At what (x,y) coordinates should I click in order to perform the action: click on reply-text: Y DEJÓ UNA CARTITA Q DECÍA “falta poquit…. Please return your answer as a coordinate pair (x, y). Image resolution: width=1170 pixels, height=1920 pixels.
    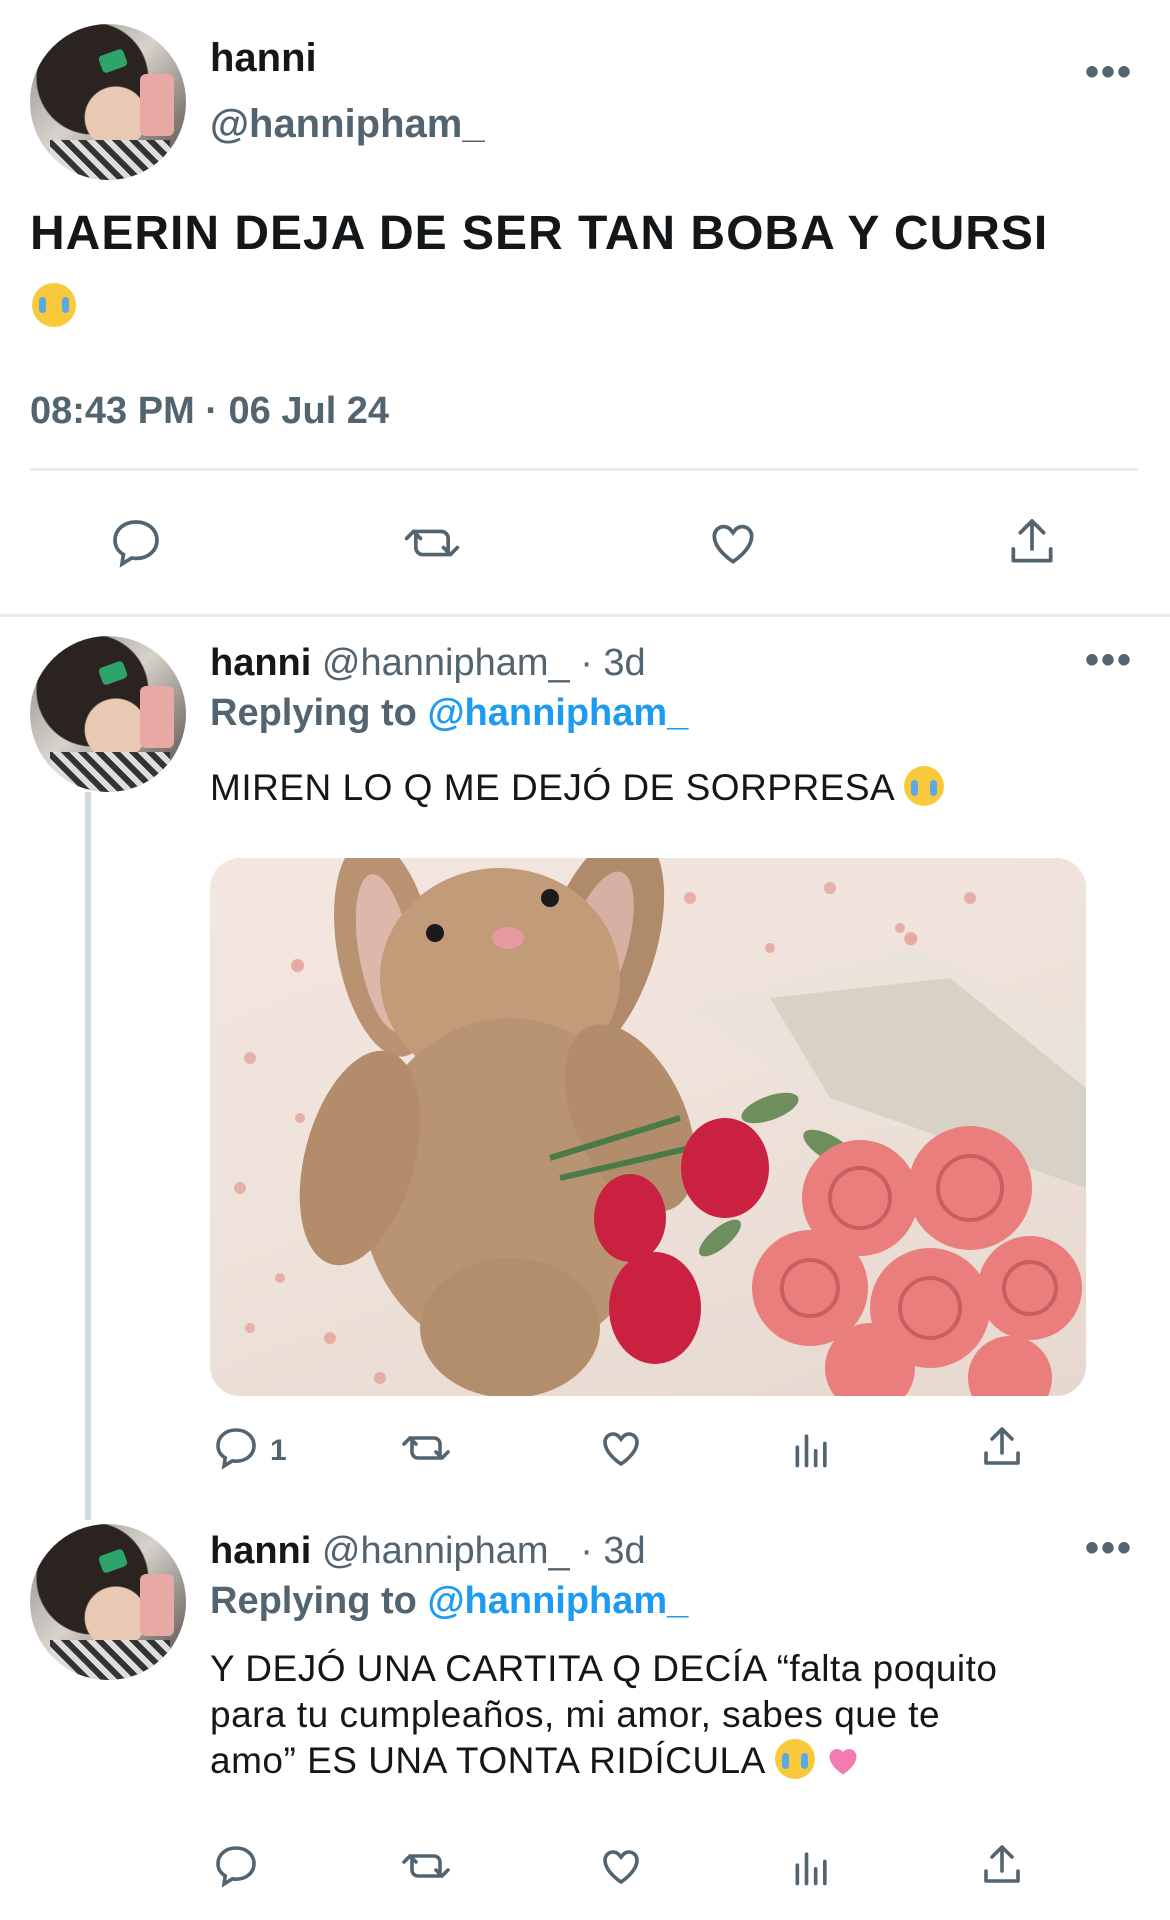
    Looking at the image, I should click on (675, 1715).